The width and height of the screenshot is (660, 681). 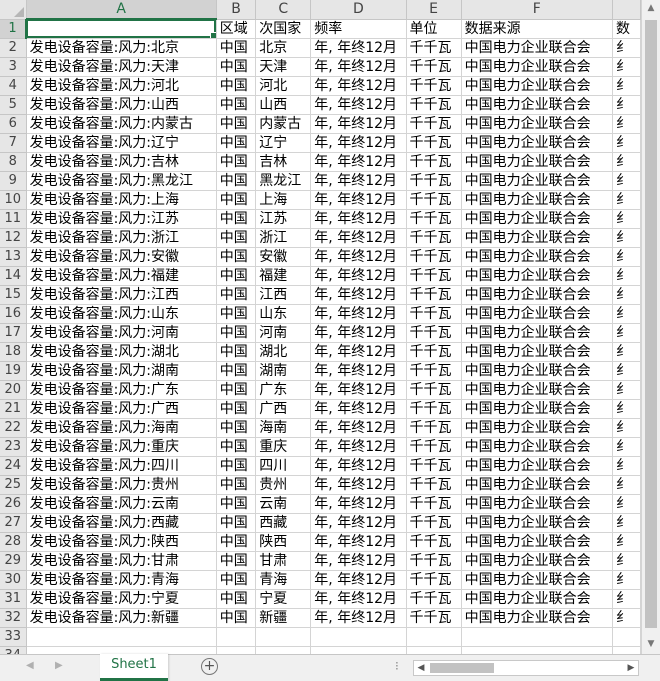 I want to click on column-header-g, so click(x=626, y=10).